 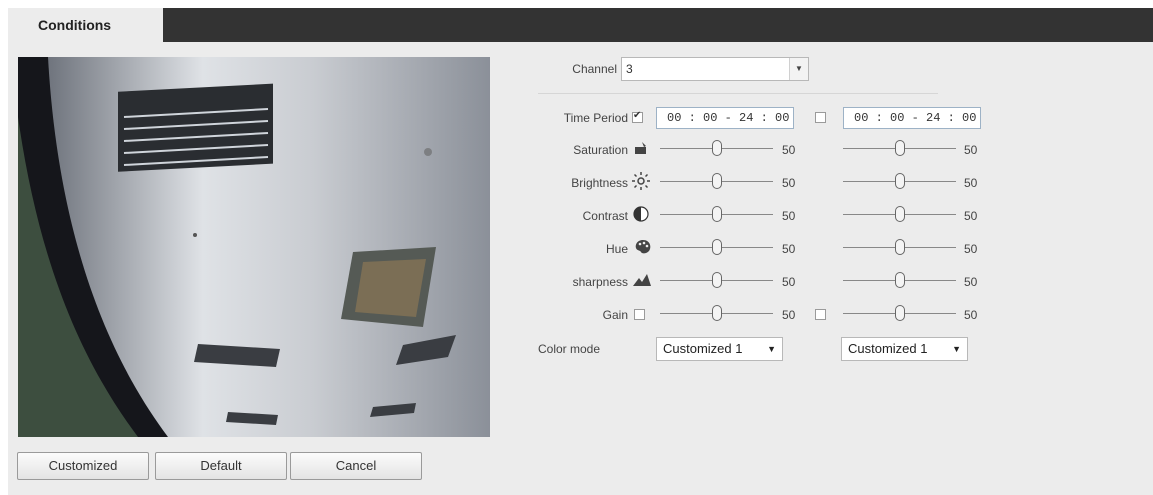 I want to click on color-mode-value-1: Customized 1, so click(x=703, y=348).